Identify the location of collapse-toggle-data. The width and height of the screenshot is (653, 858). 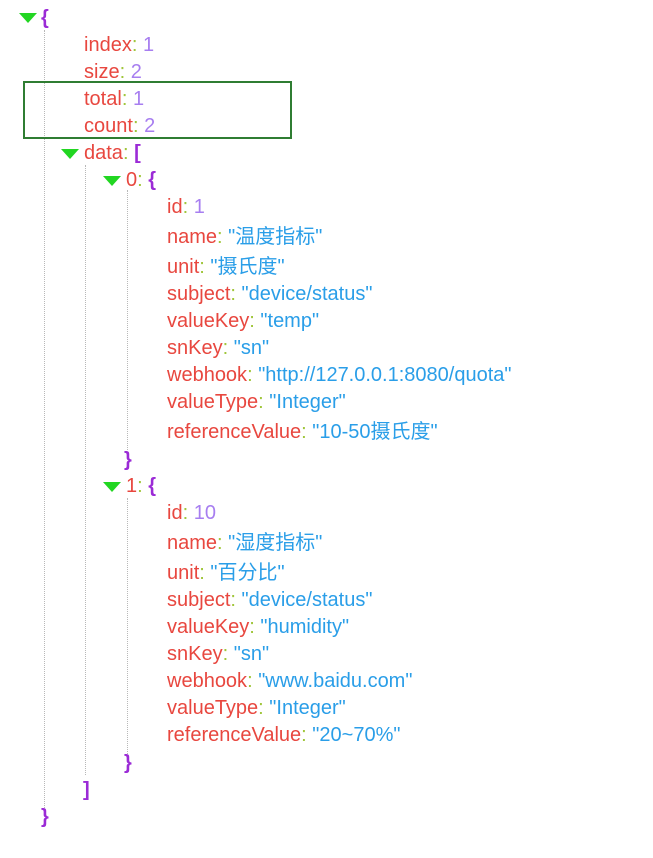
(70, 154).